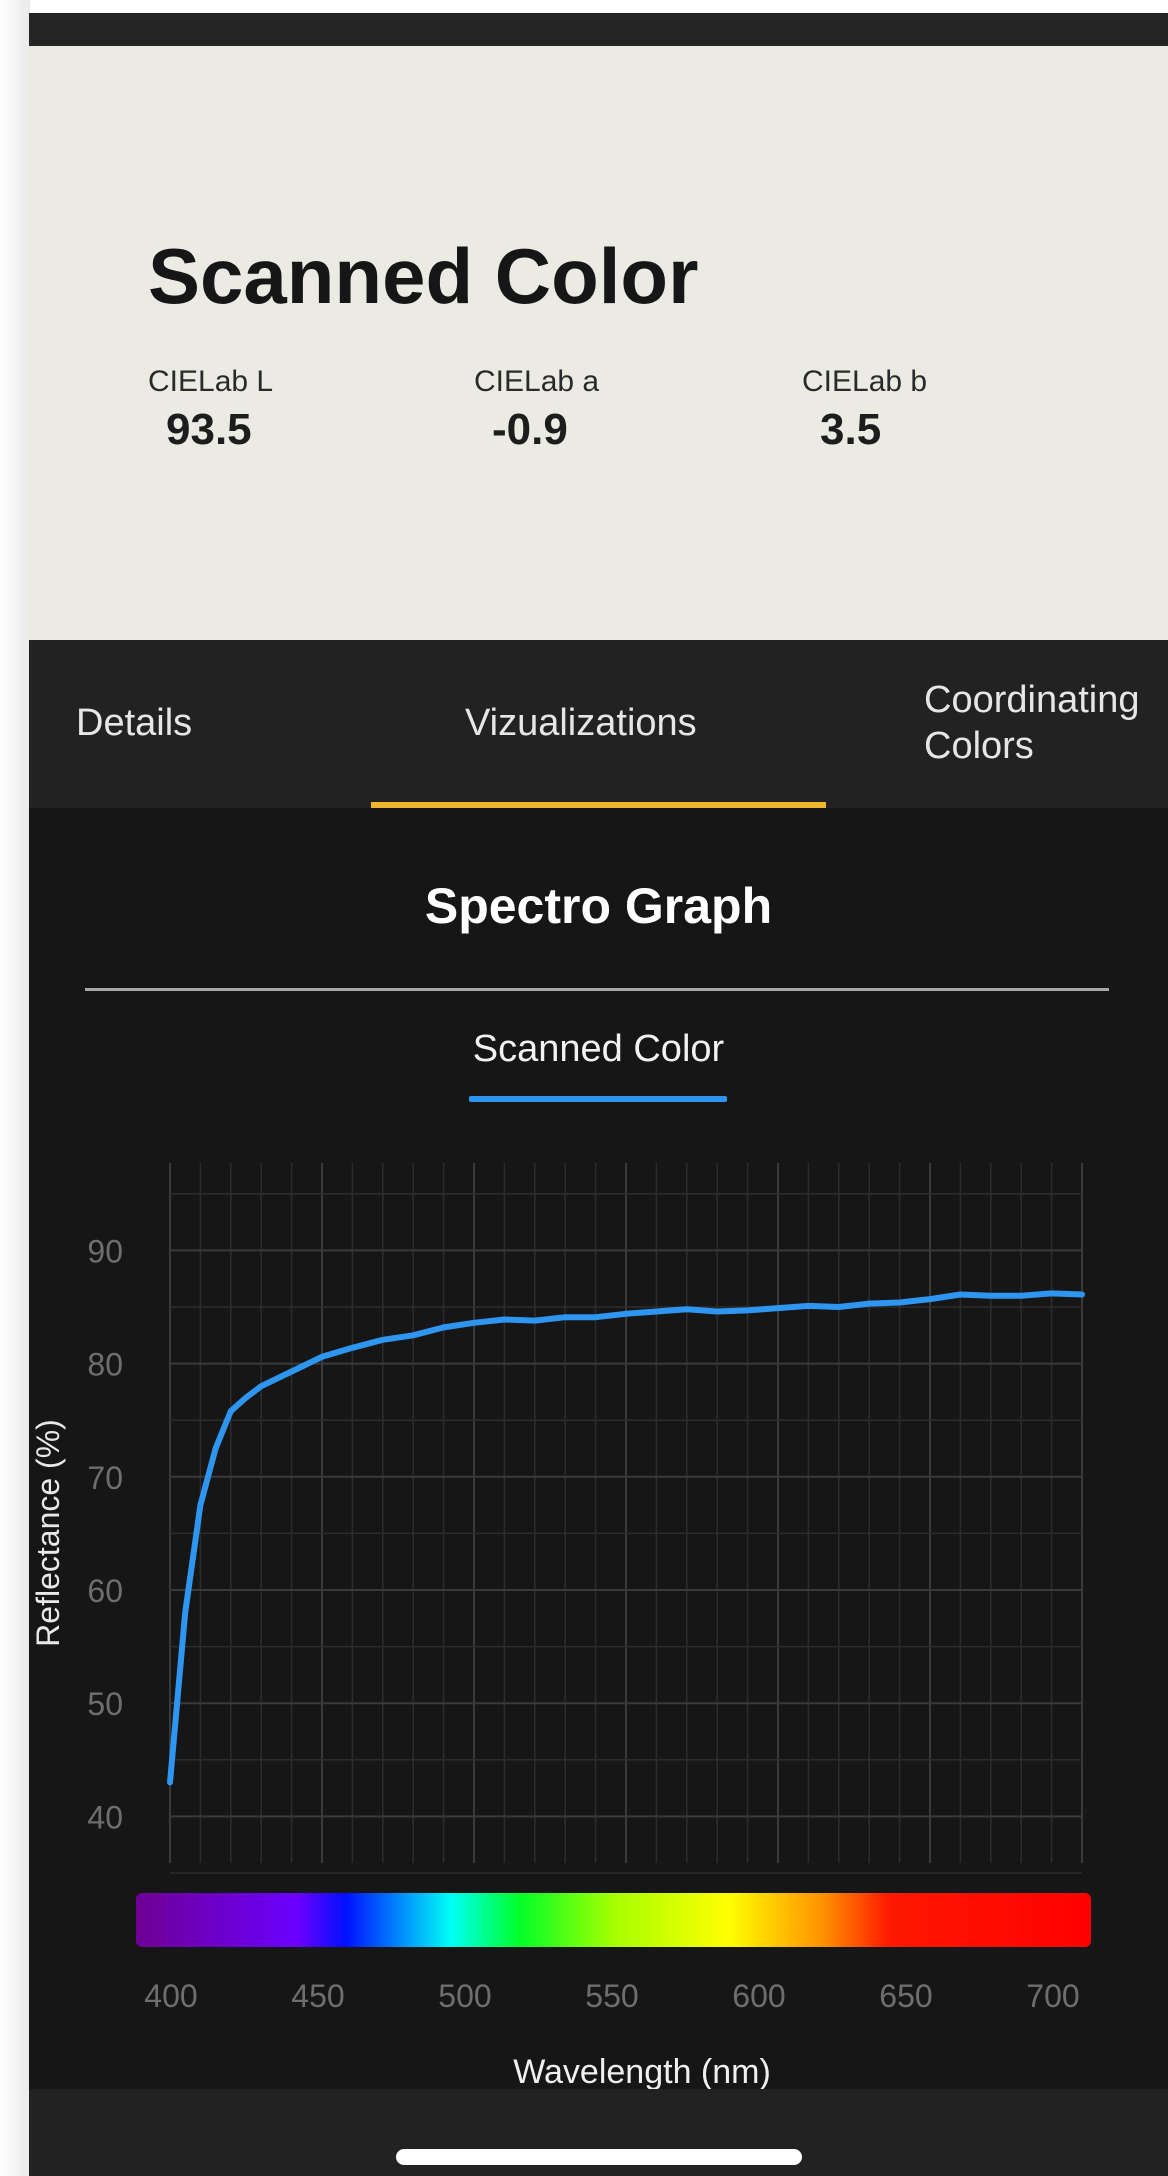 Image resolution: width=1168 pixels, height=2176 pixels. I want to click on cielab-a-label: CIELab a, so click(537, 381).